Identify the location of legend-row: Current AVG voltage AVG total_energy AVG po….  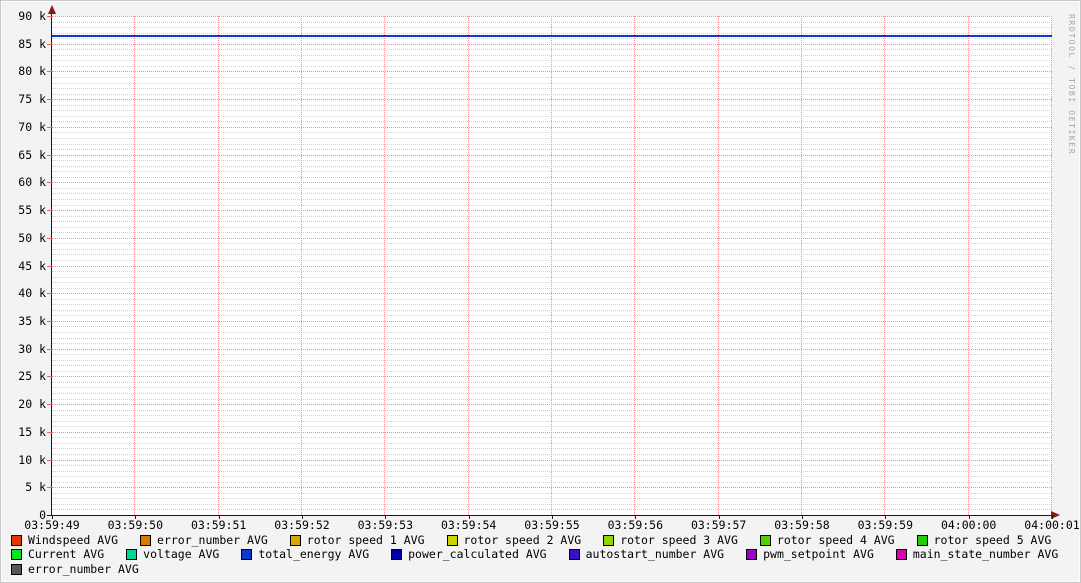
(545, 555).